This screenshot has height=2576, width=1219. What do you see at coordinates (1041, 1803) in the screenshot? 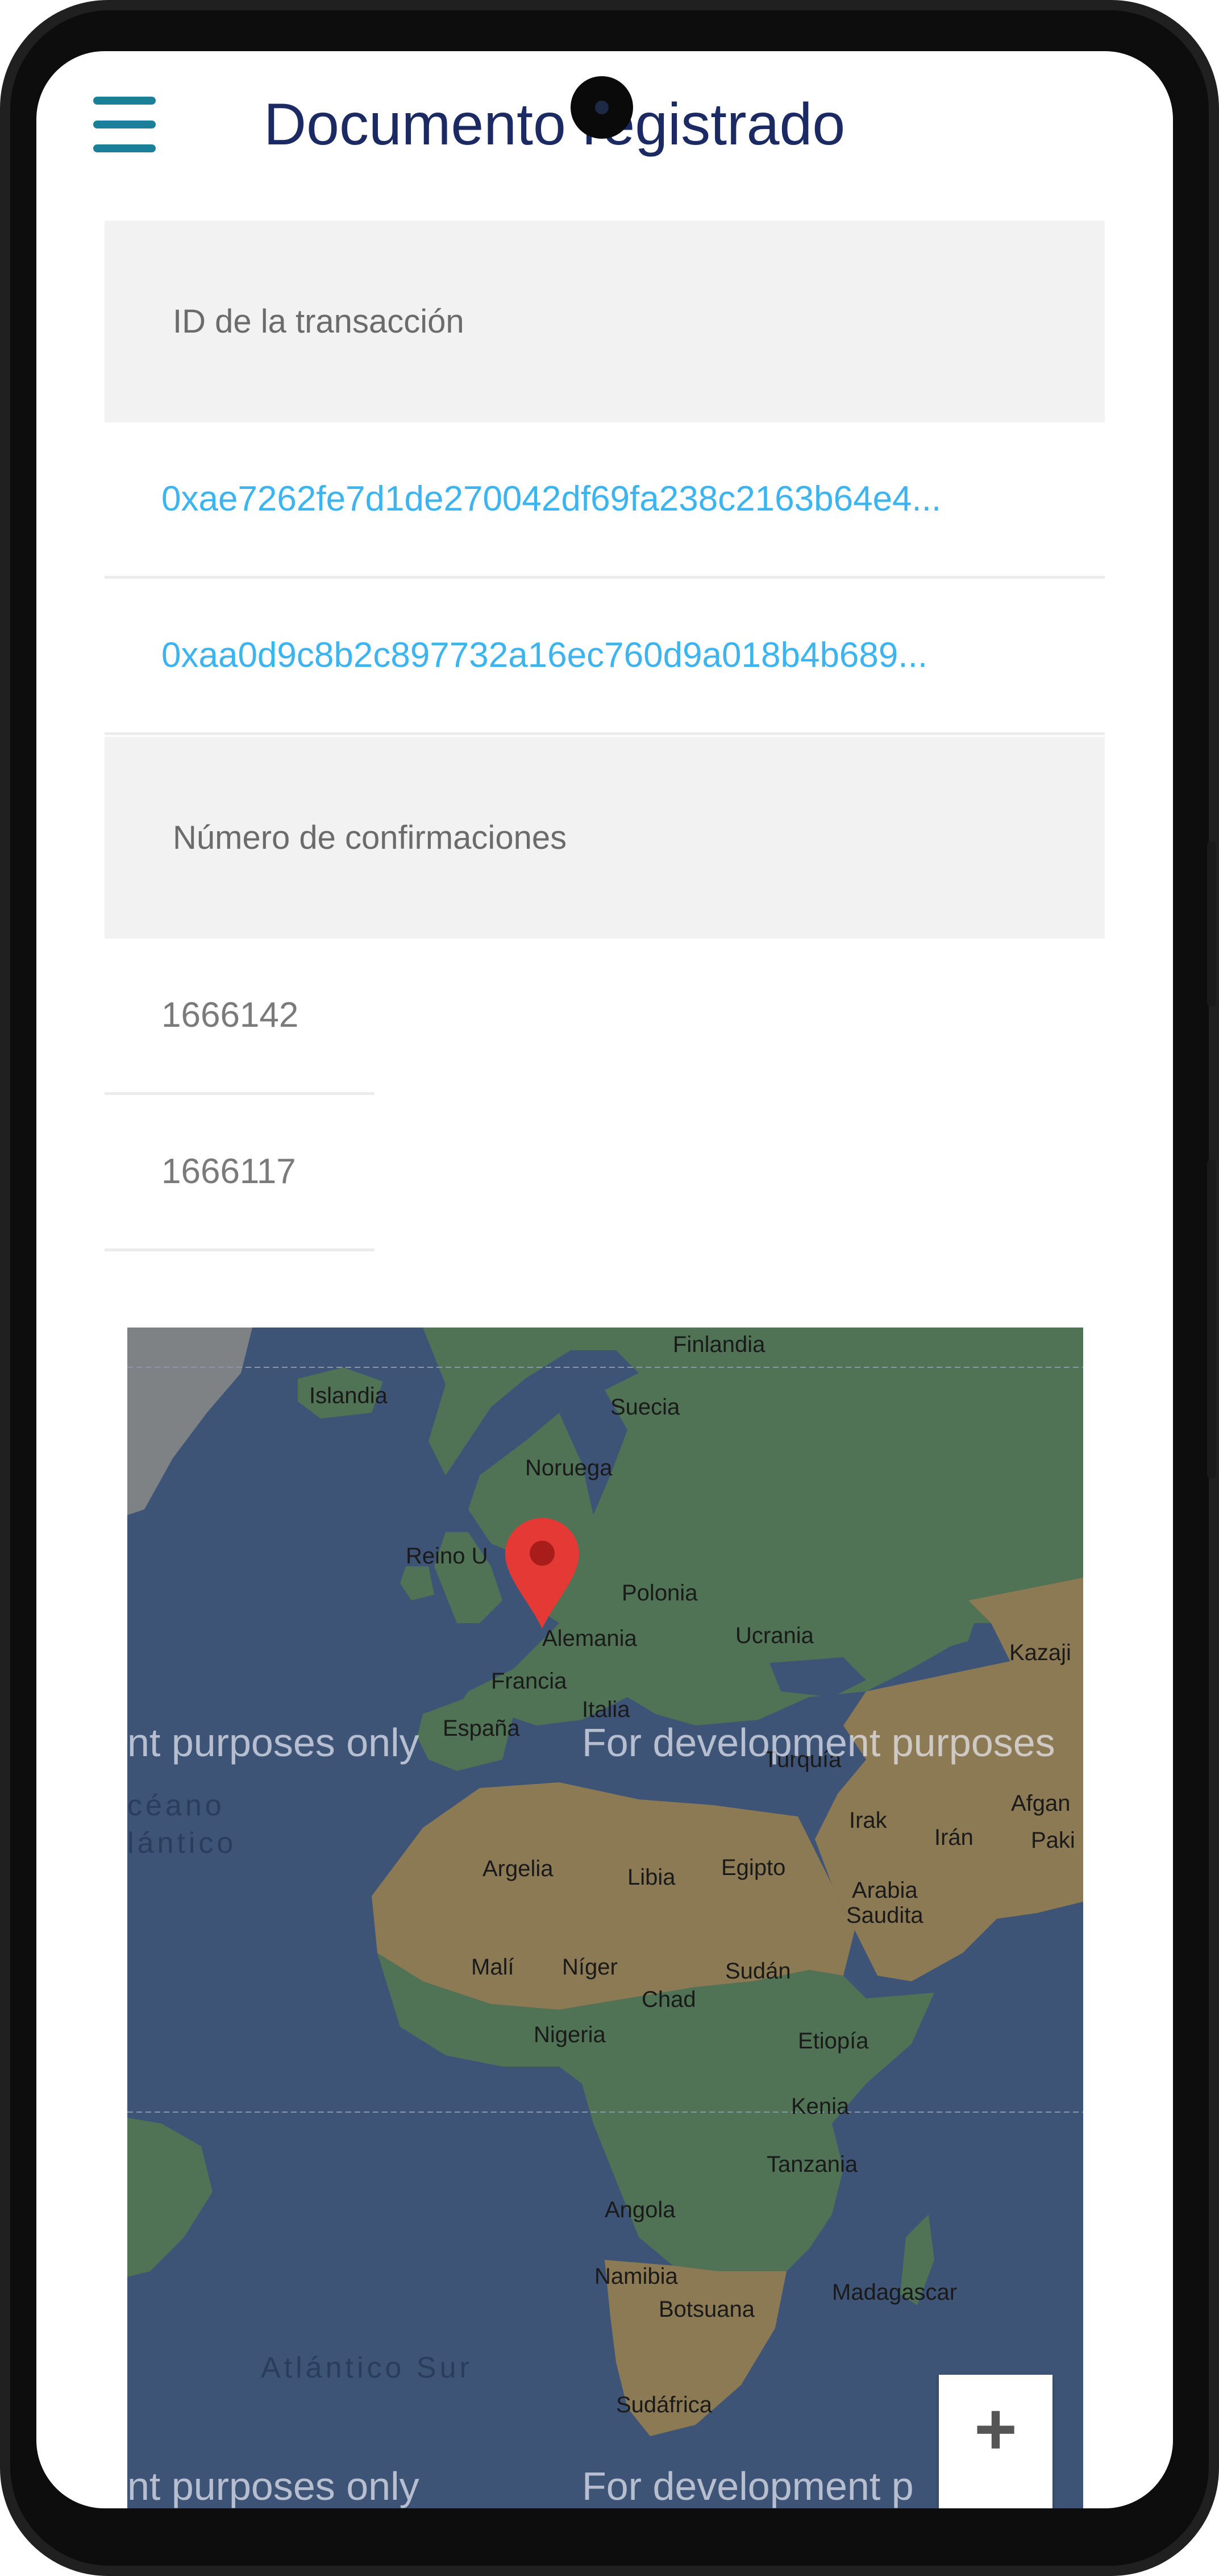
I see `map-label: Afgan` at bounding box center [1041, 1803].